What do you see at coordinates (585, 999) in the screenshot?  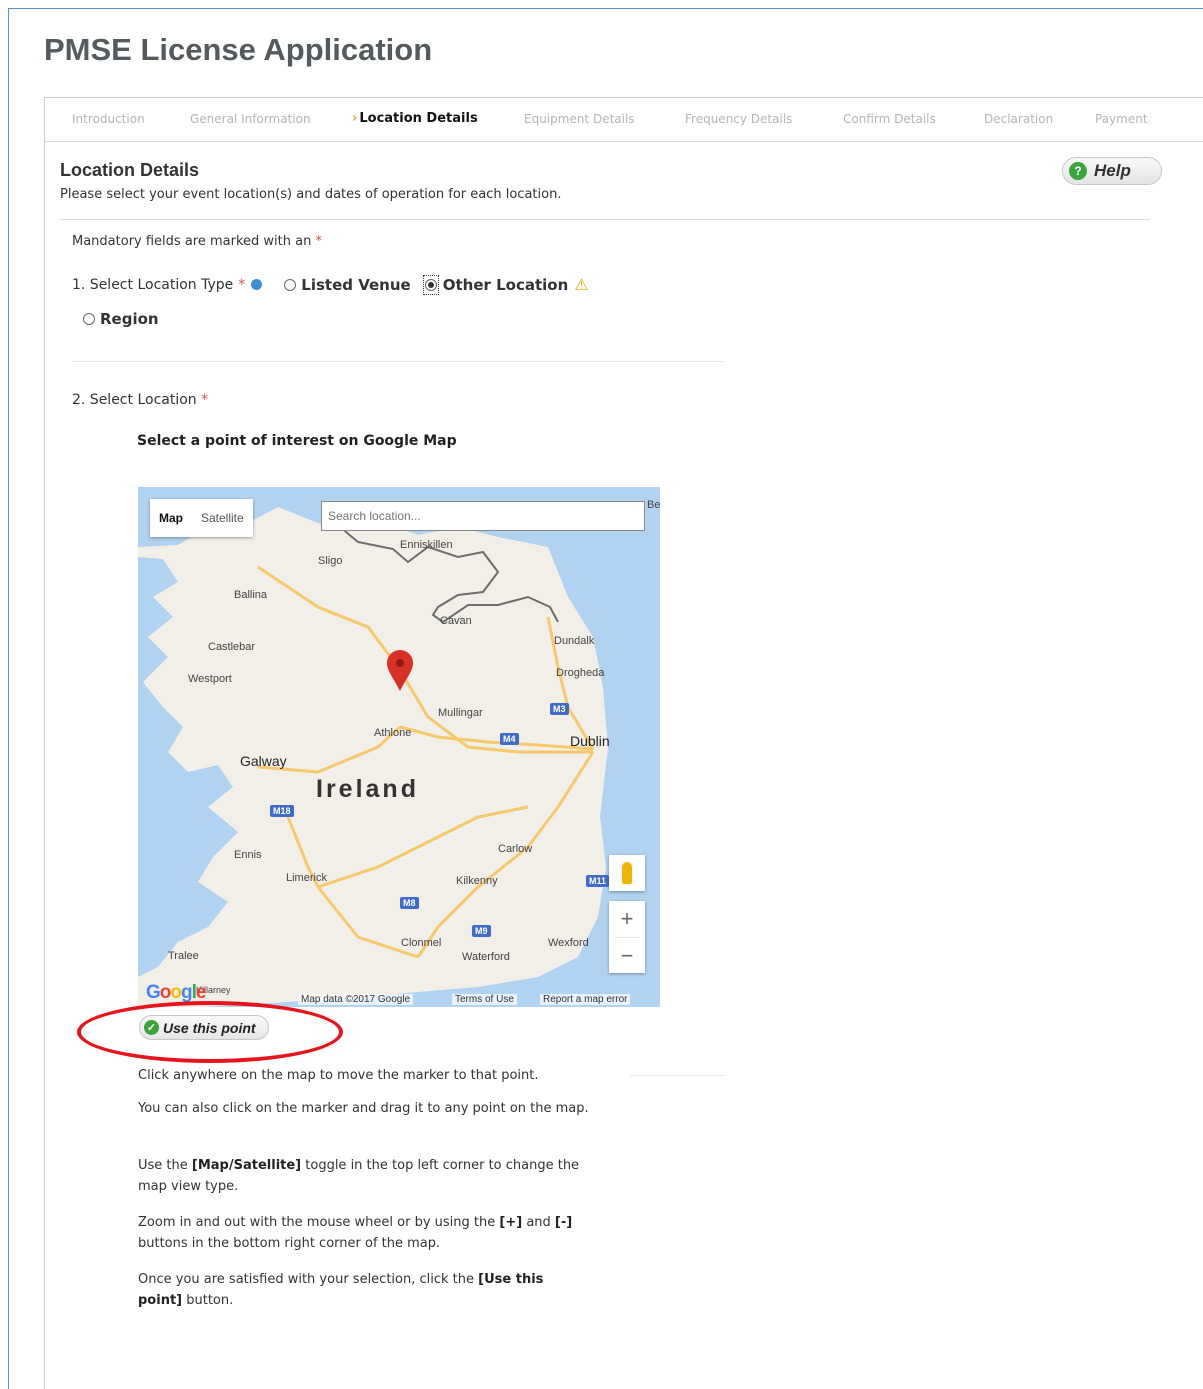 I see `report-map-error-link: Report a map error` at bounding box center [585, 999].